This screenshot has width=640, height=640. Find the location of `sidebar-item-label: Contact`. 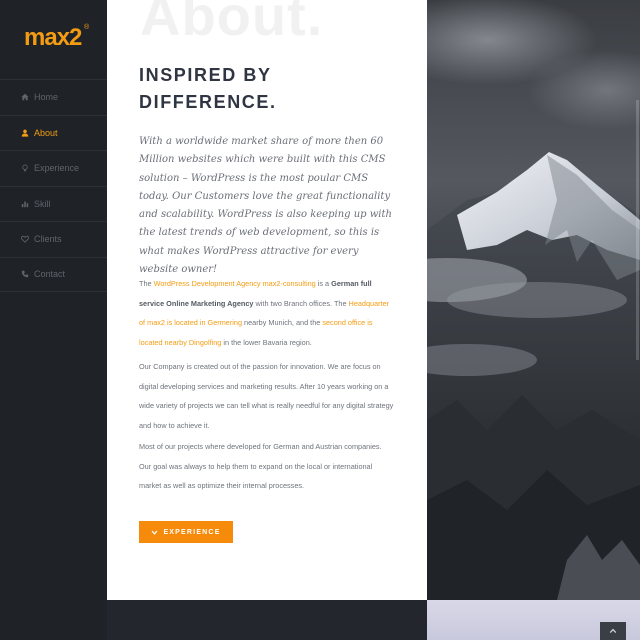

sidebar-item-label: Contact is located at coordinates (50, 274).